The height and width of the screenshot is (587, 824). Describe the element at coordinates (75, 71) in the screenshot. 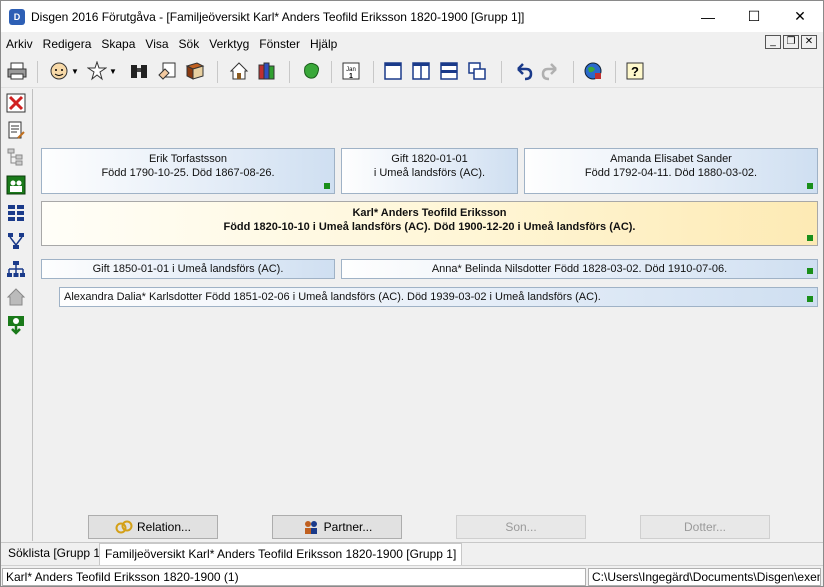

I see `person-dropdown-icon: ▼` at that location.